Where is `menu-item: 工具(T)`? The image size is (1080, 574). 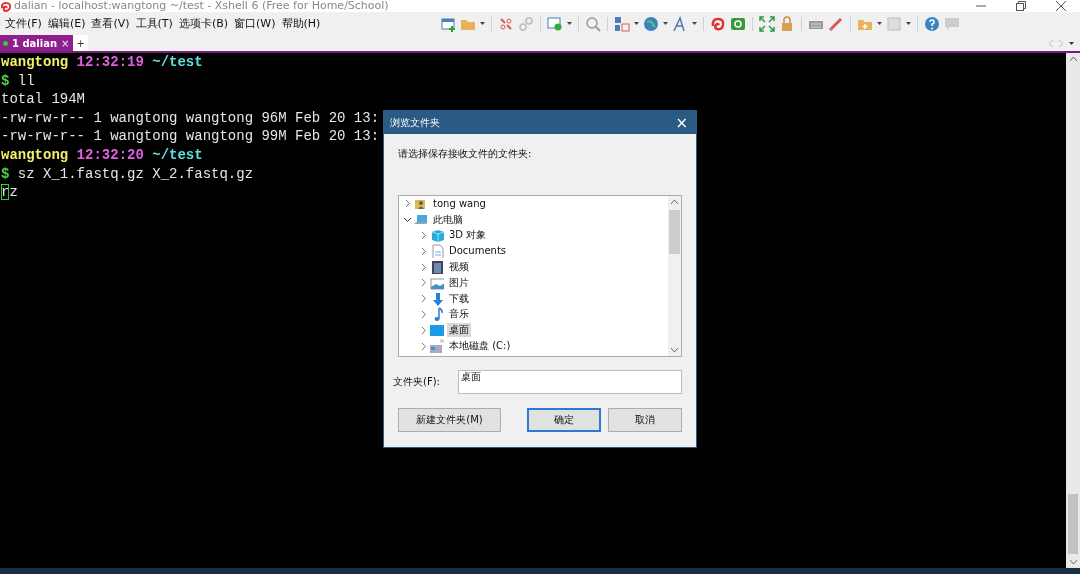
menu-item: 工具(T) is located at coordinates (154, 23).